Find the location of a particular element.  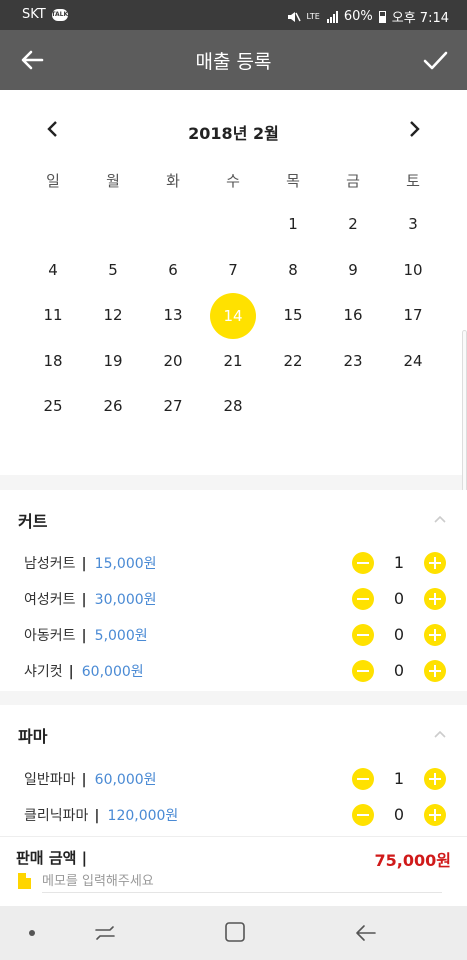

day-number: 2 is located at coordinates (353, 224).